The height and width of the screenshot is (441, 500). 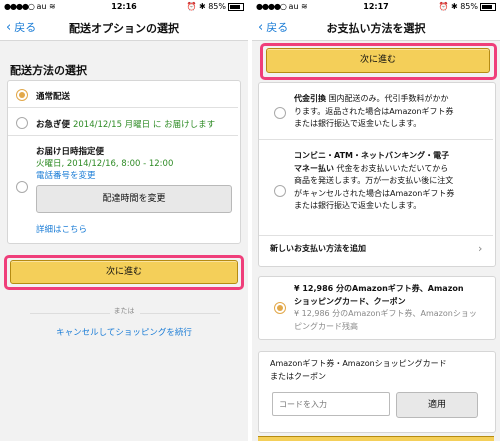 What do you see at coordinates (70, 152) in the screenshot?
I see `option-scheduled-label: お届け日時指定便` at bounding box center [70, 152].